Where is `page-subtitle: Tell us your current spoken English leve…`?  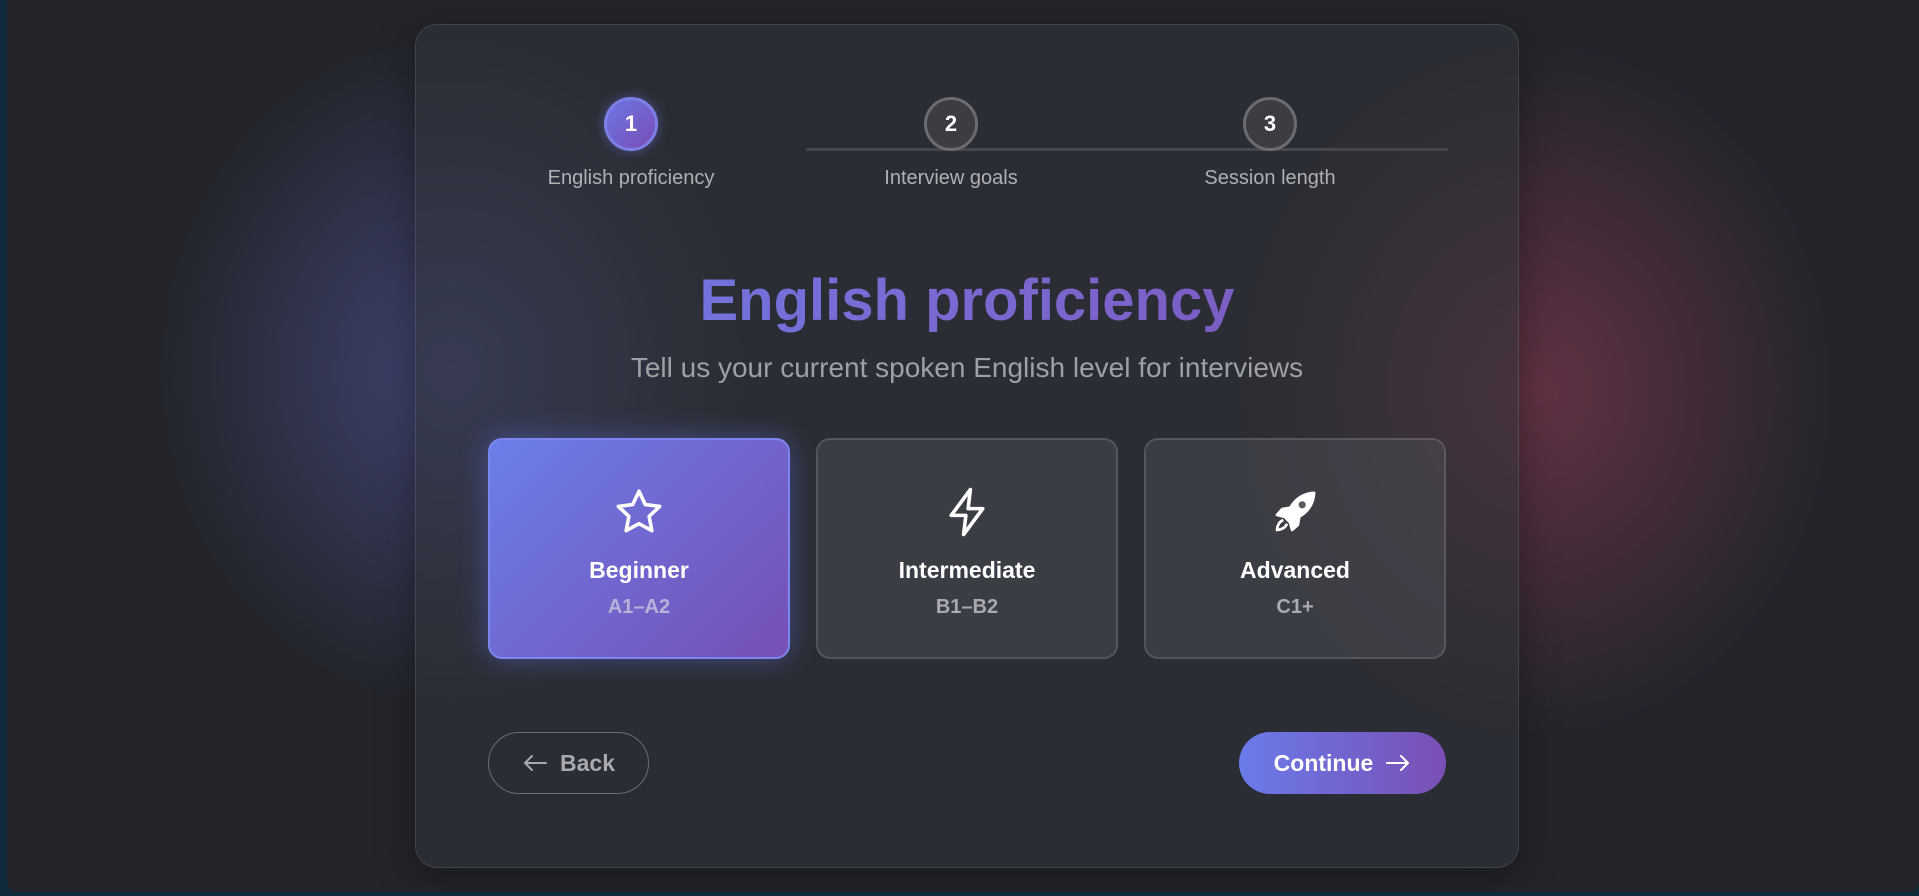
page-subtitle: Tell us your current spoken English leve… is located at coordinates (967, 367).